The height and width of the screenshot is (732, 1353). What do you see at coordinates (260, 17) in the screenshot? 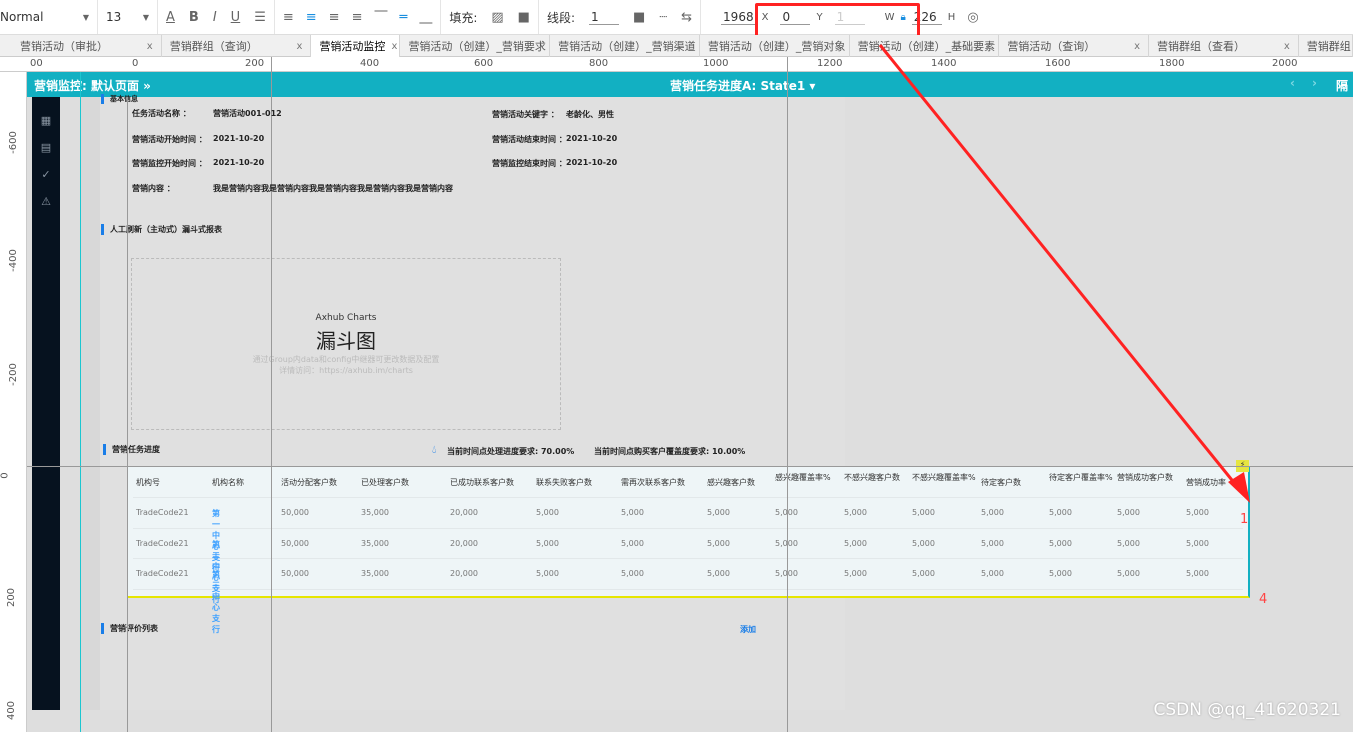
I see `list-icon: ☰` at bounding box center [260, 17].